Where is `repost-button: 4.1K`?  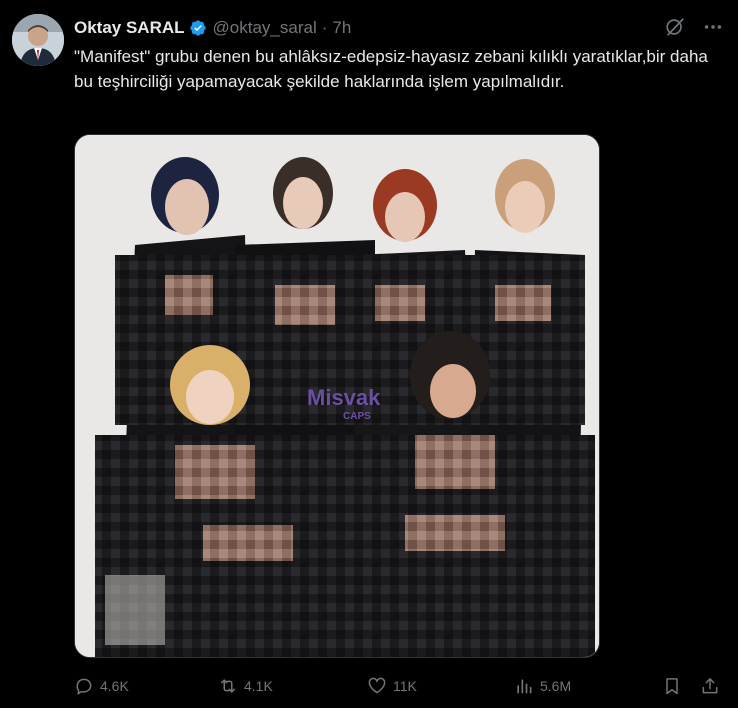 repost-button: 4.1K is located at coordinates (245, 686).